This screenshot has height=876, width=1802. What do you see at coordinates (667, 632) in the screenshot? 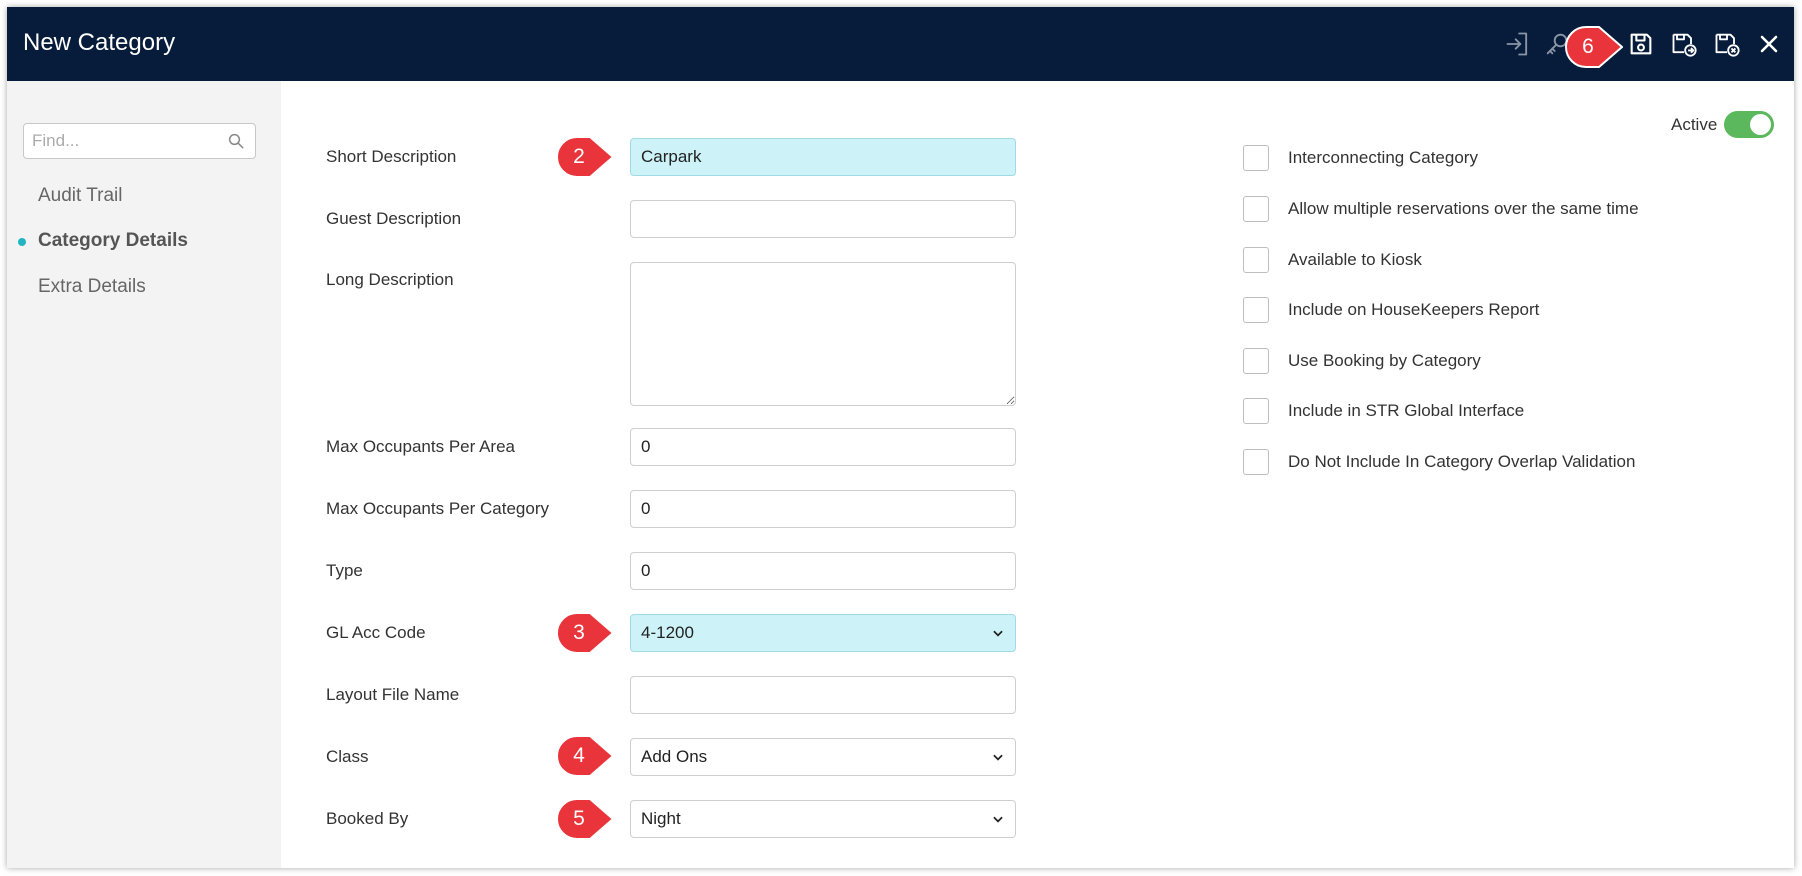
I see `gl-acc-code-value: 4-1200` at bounding box center [667, 632].